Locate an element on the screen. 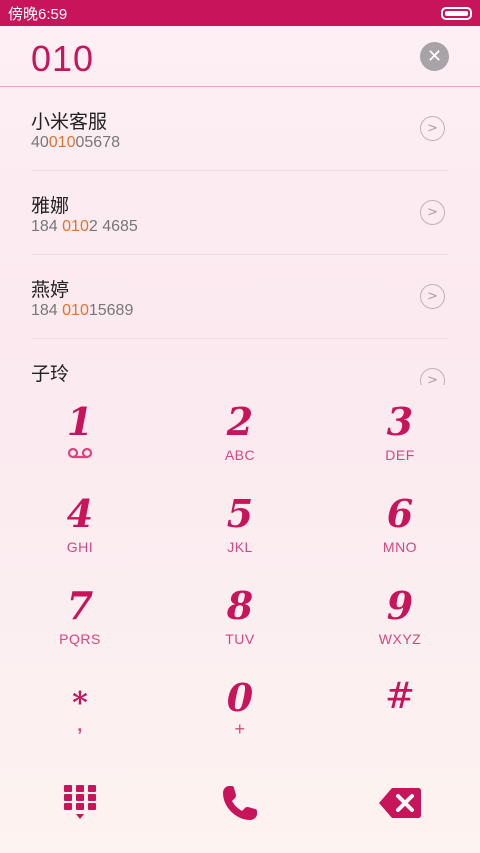  contact-name: 雅娜 is located at coordinates (50, 206).